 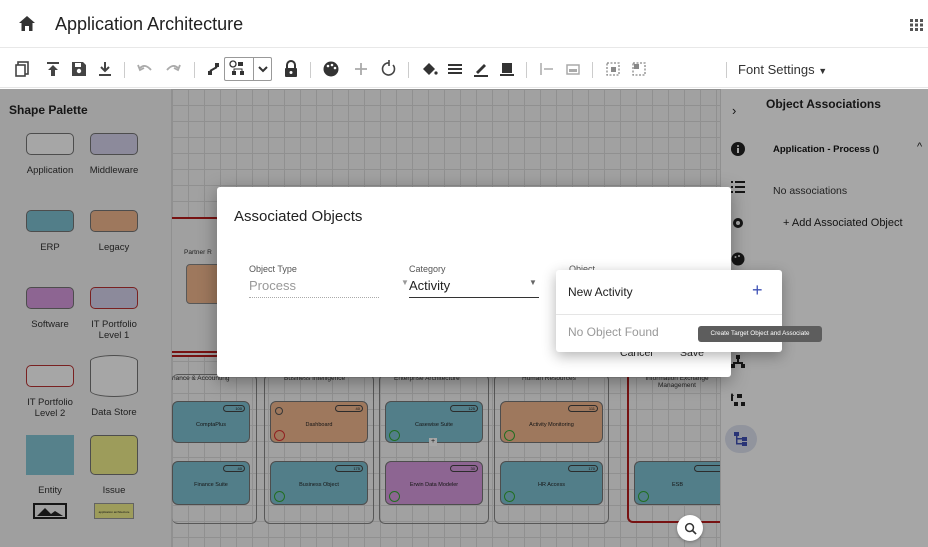 What do you see at coordinates (53, 69) in the screenshot?
I see `bring-to-front-icon` at bounding box center [53, 69].